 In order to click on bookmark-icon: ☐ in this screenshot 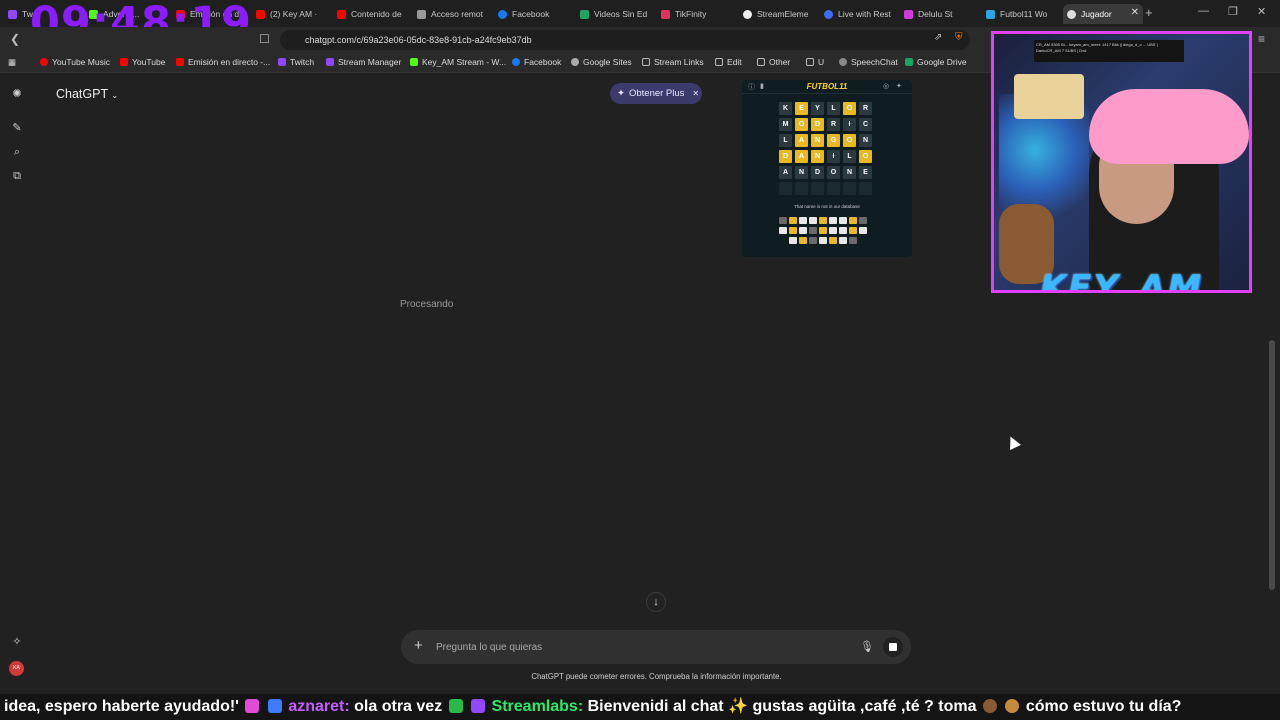, I will do `click(264, 39)`.